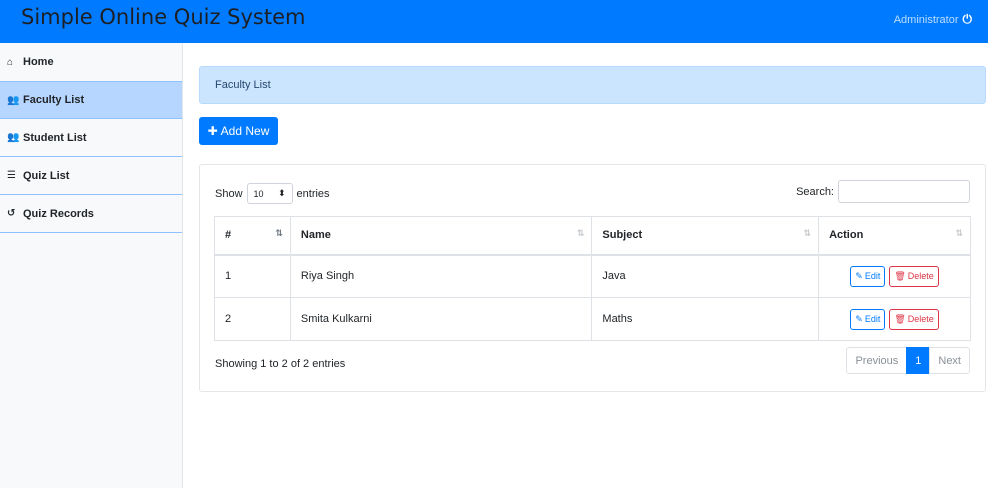 The image size is (988, 488). I want to click on search-label: Search:, so click(815, 191).